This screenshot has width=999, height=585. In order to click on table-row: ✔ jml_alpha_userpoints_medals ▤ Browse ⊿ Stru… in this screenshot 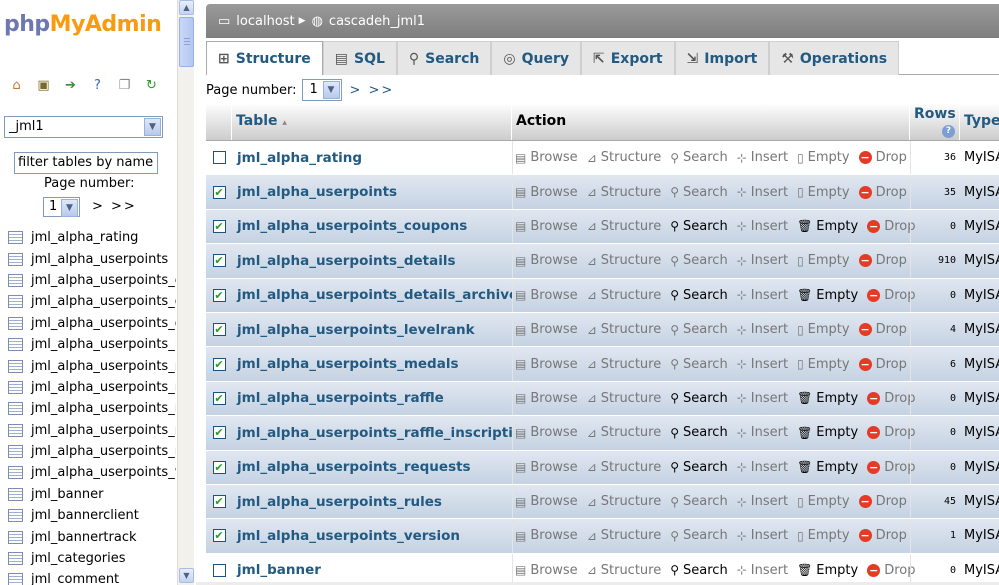, I will do `click(602, 364)`.